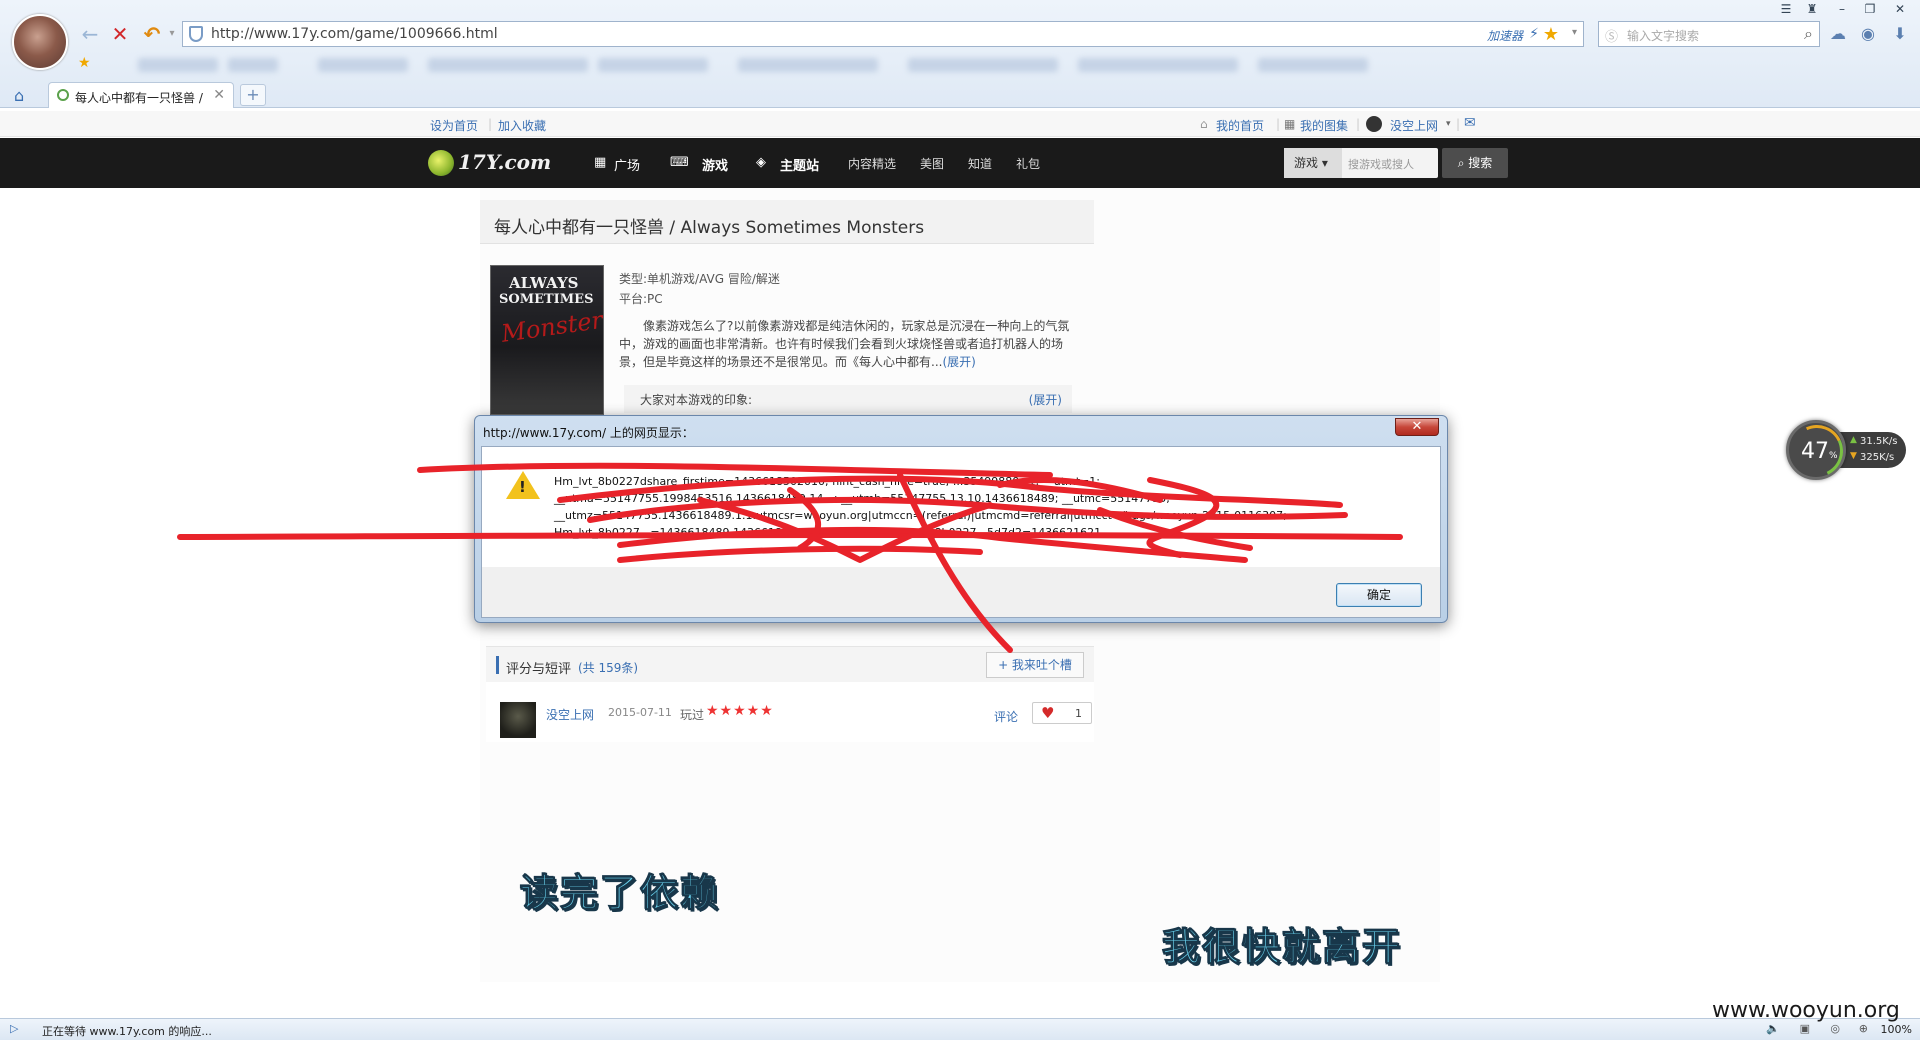  Describe the element at coordinates (960, 95) in the screenshot. I see `tab-strip: ⌂ 每人心中都有一只怪兽 / ✕ +` at that location.